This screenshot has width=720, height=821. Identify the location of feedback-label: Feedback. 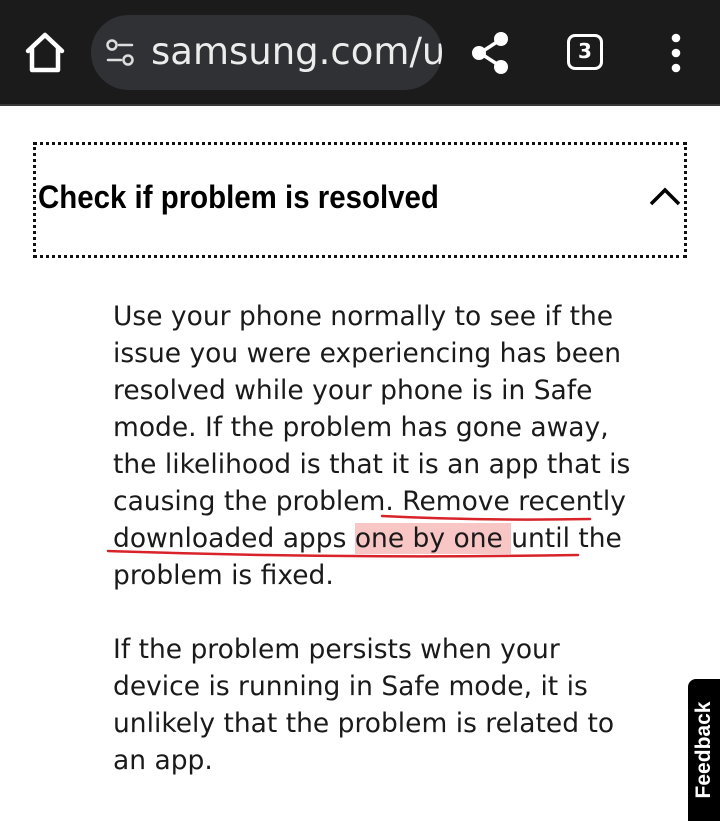
(704, 750).